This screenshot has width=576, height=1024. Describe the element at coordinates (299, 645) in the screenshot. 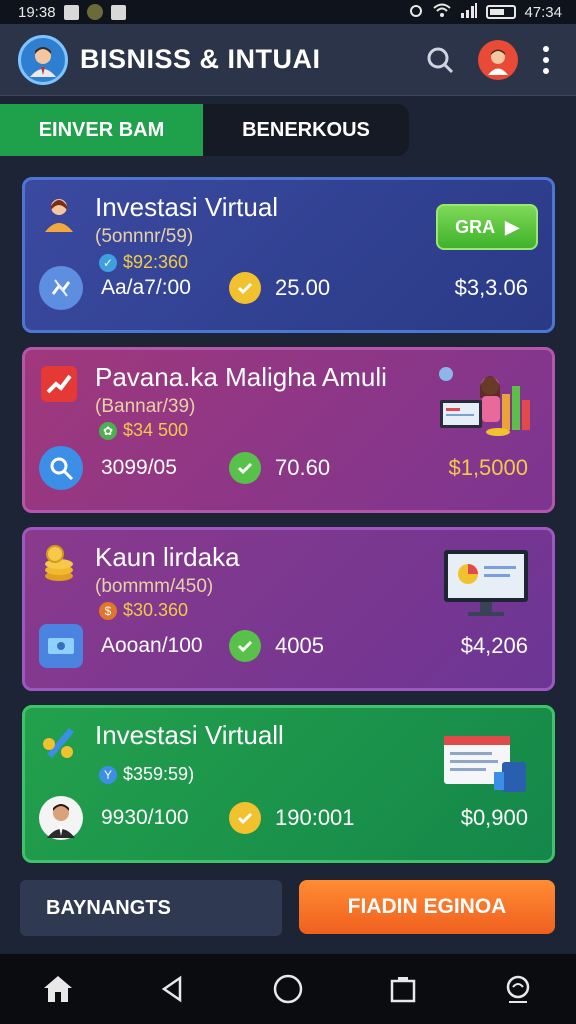

I see `row-value-2: 4005` at that location.